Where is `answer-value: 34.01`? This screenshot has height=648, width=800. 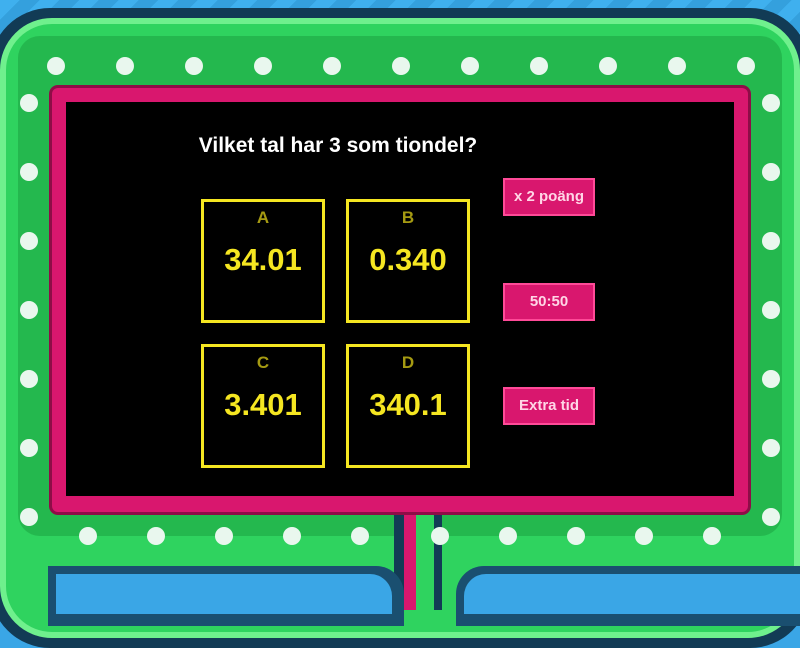 answer-value: 34.01 is located at coordinates (263, 259).